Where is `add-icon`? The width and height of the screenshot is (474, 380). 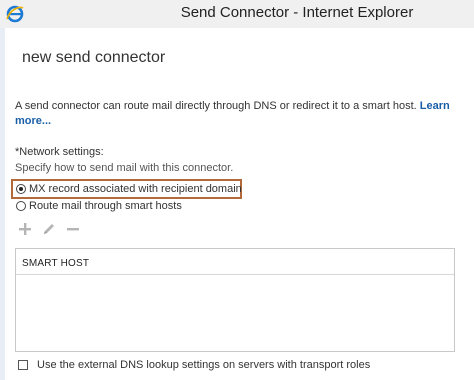 add-icon is located at coordinates (25, 229).